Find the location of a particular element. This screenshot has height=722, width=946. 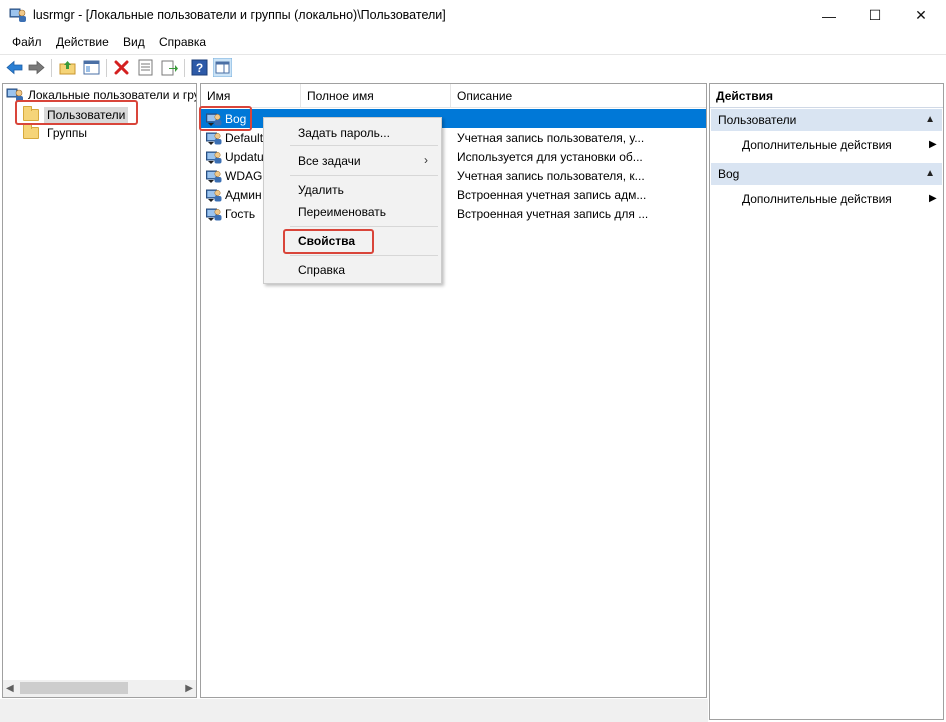

menu-item-all-tasks: Все задачи is located at coordinates (329, 161).